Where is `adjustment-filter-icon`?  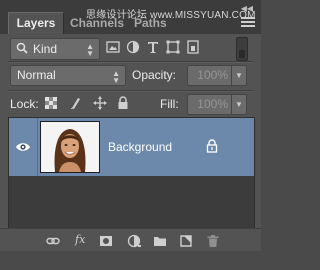
adjustment-filter-icon is located at coordinates (133, 47).